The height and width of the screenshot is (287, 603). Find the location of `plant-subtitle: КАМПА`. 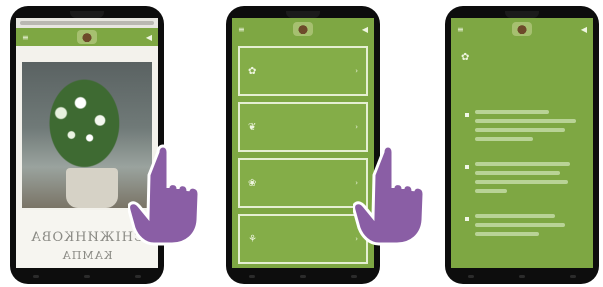

plant-subtitle: КАМПА is located at coordinates (87, 255).